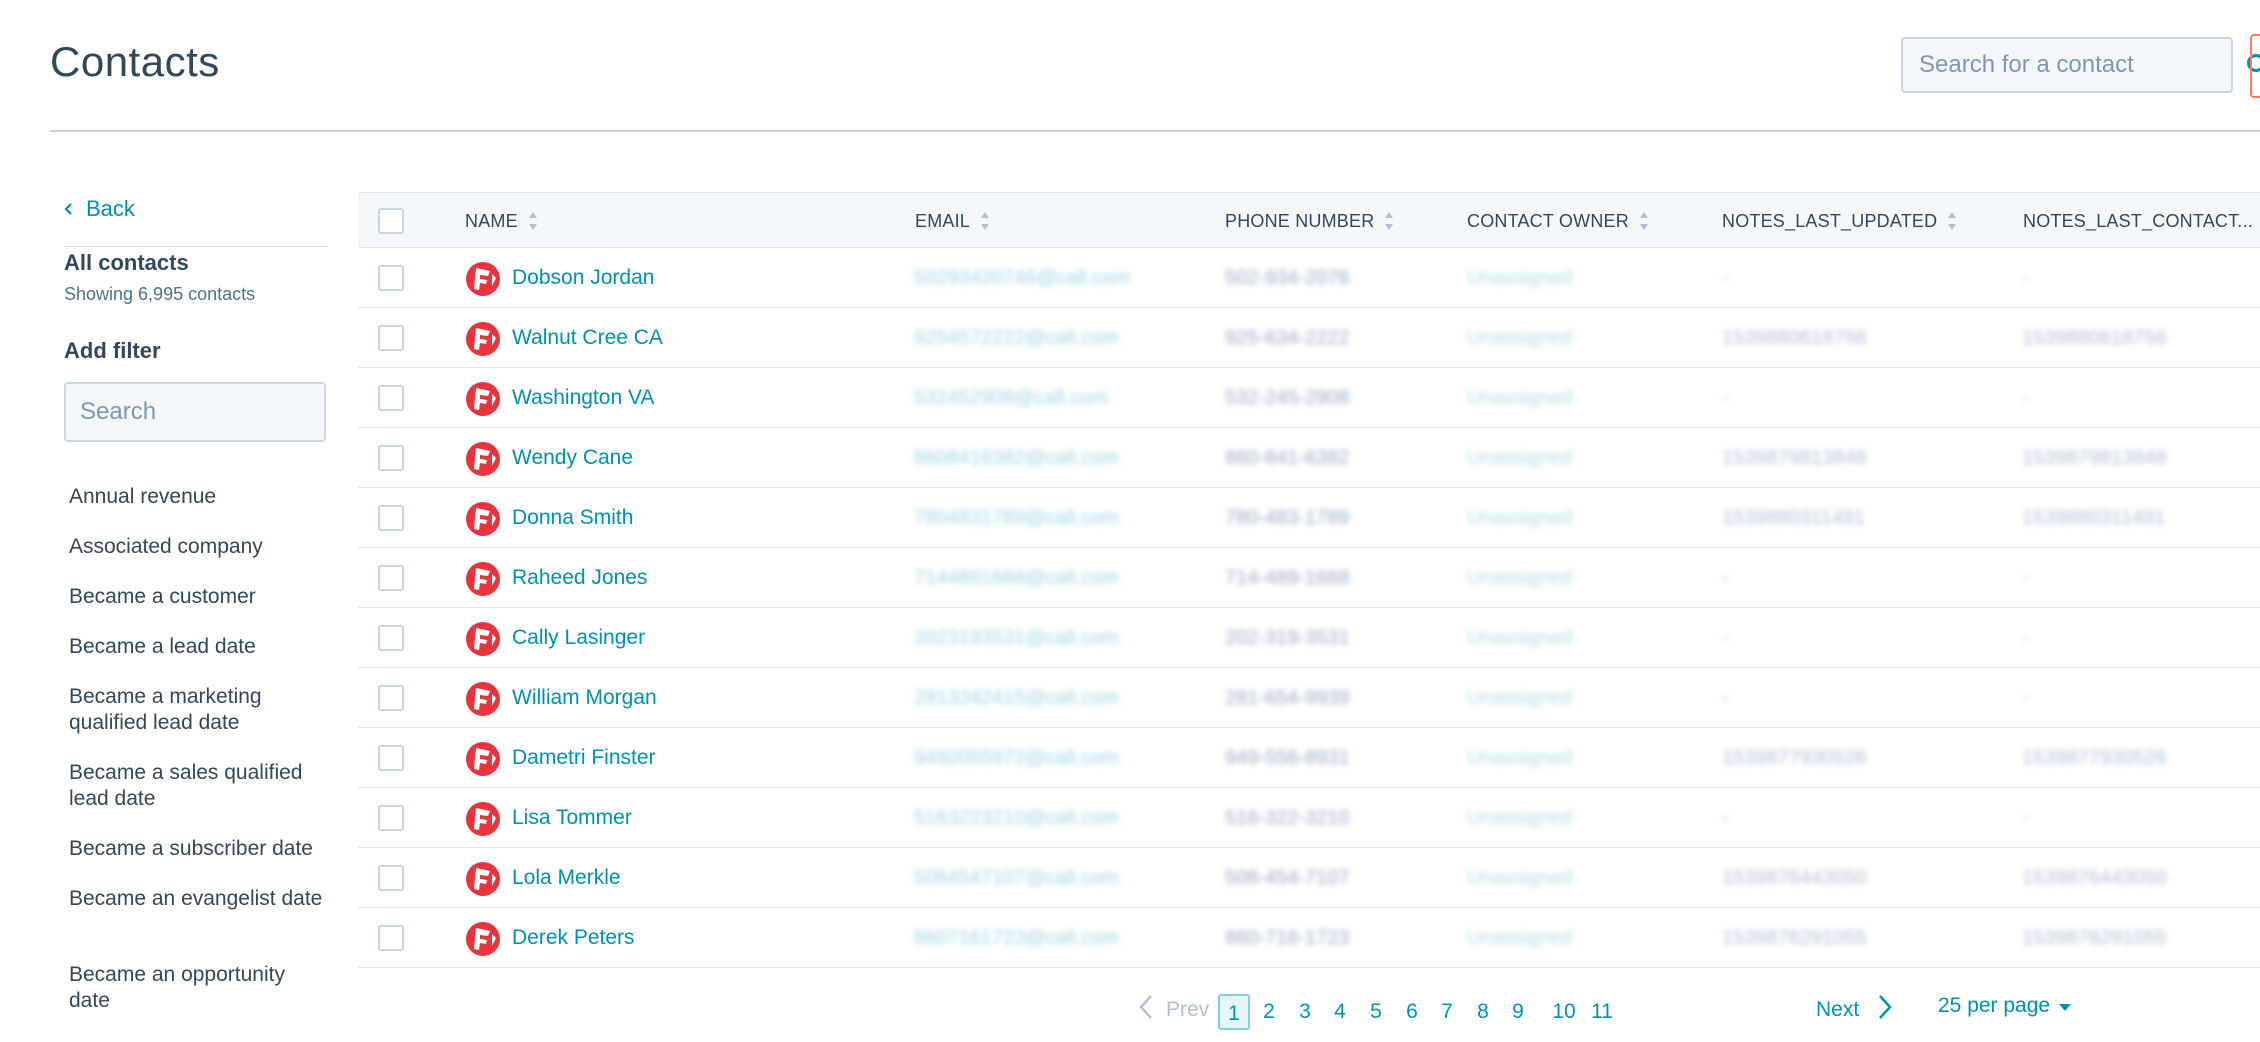  I want to click on contact-name-link: Walnut Cree CA, so click(587, 338).